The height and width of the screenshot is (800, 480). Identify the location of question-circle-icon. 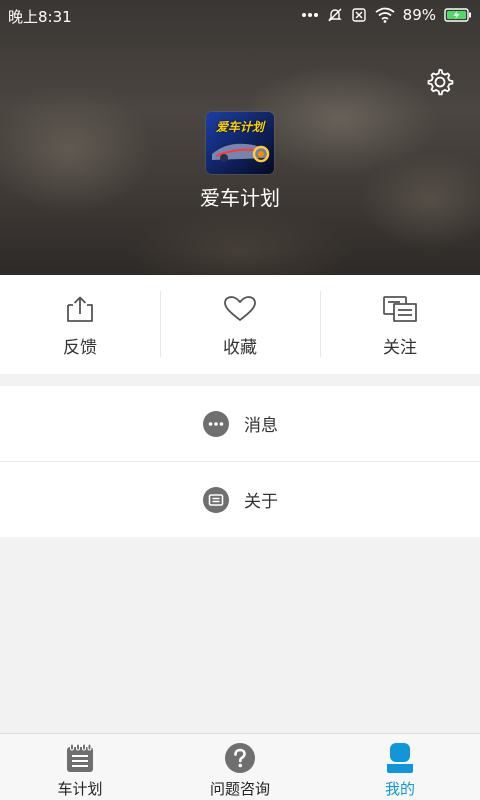
(240, 758).